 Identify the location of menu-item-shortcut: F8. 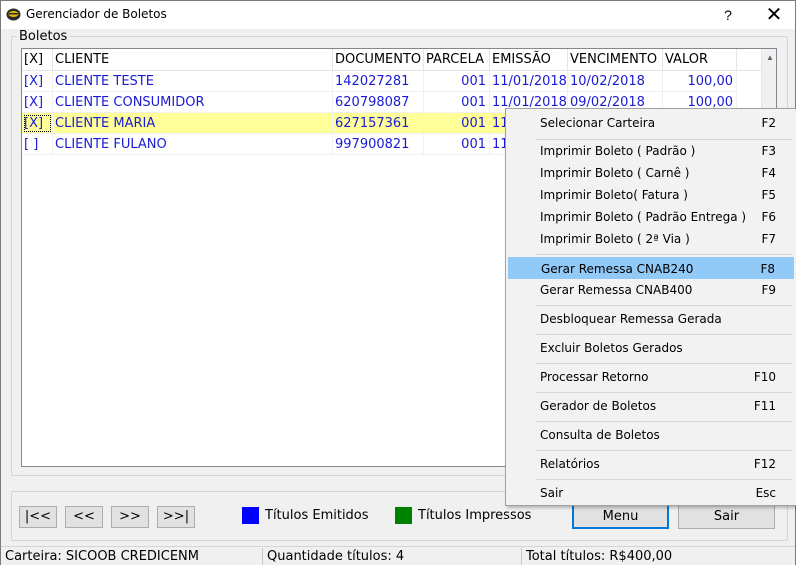
(767, 269).